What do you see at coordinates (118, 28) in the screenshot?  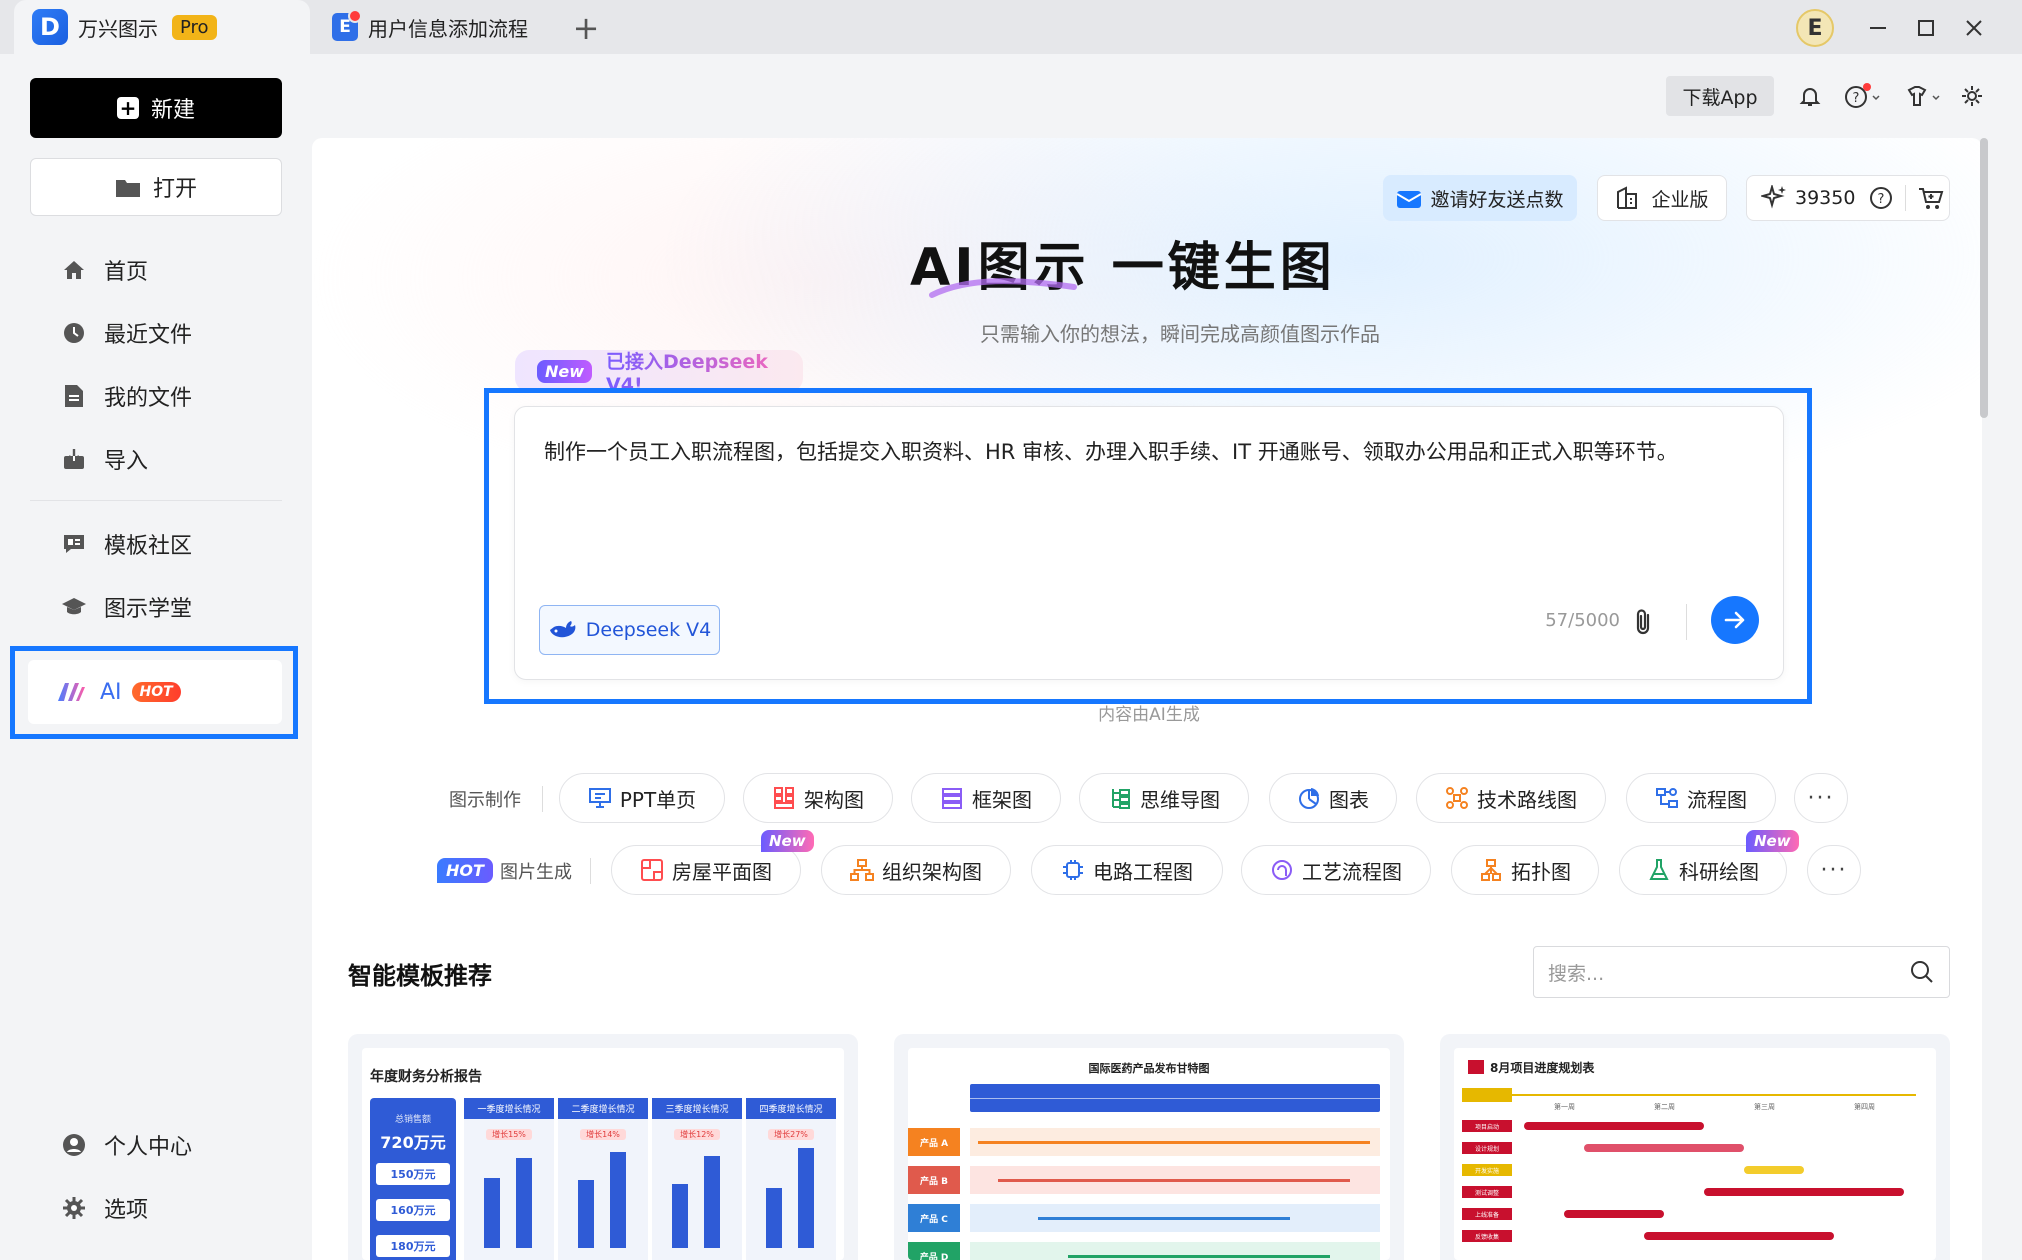 I see `app-name: 万兴图示` at bounding box center [118, 28].